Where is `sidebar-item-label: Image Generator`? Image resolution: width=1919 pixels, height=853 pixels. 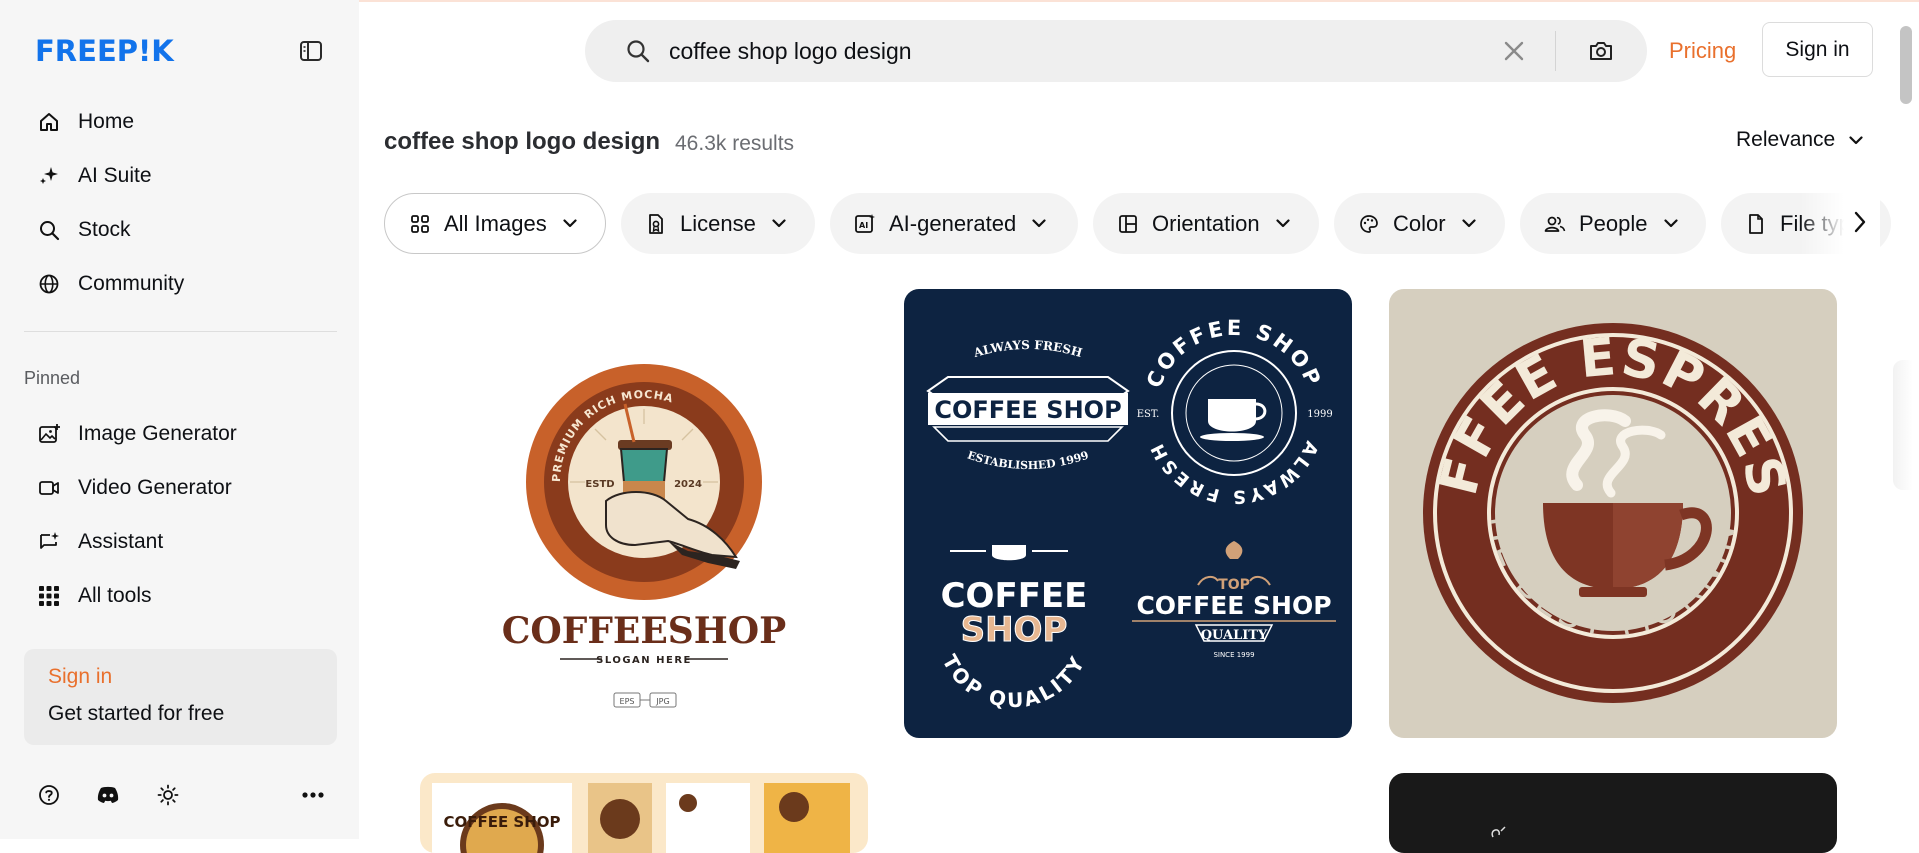
sidebar-item-label: Image Generator is located at coordinates (157, 433).